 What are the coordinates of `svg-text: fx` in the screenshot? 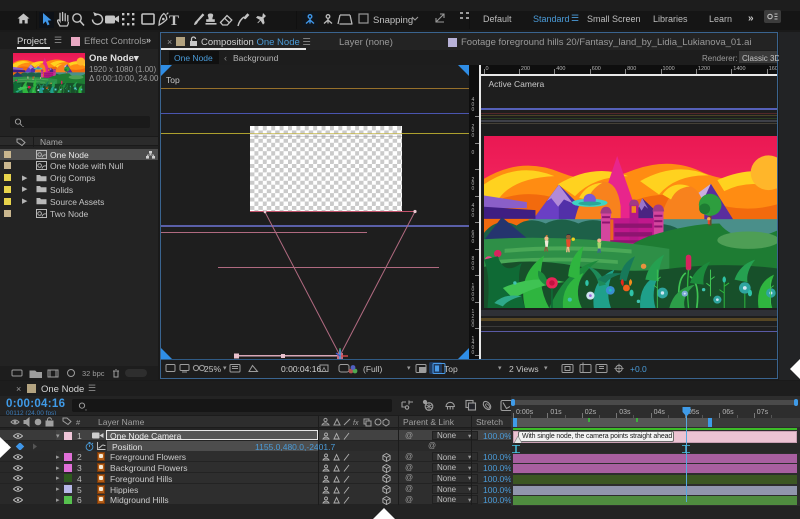 It's located at (356, 423).